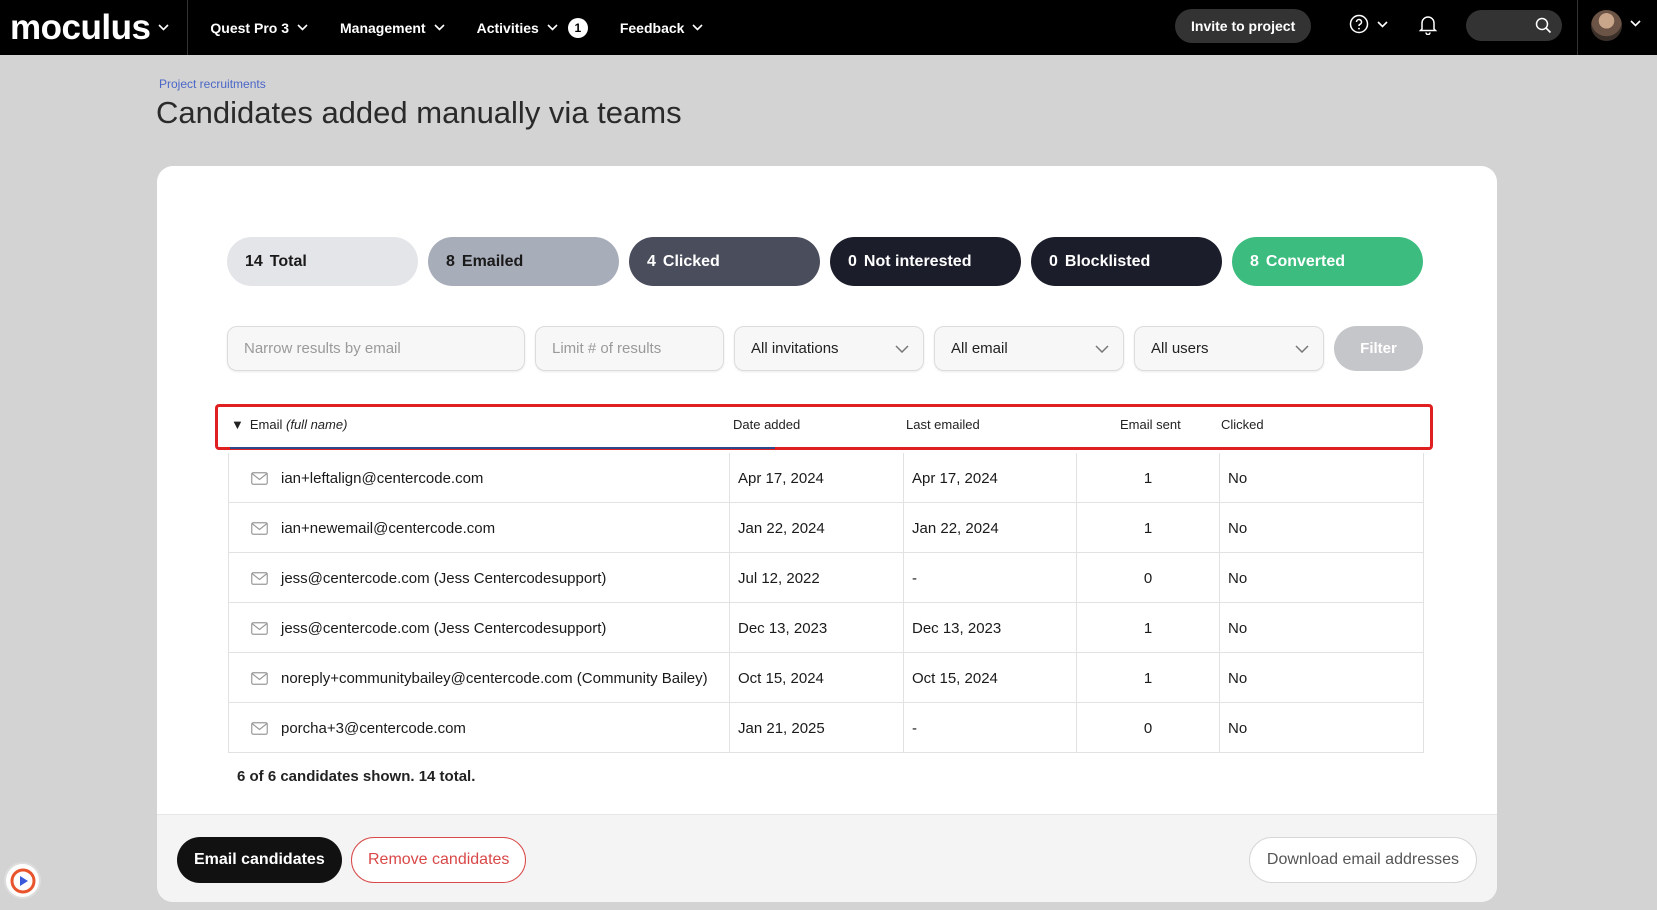 This screenshot has height=910, width=1657. I want to click on column-header-date-added: Date added, so click(766, 424).